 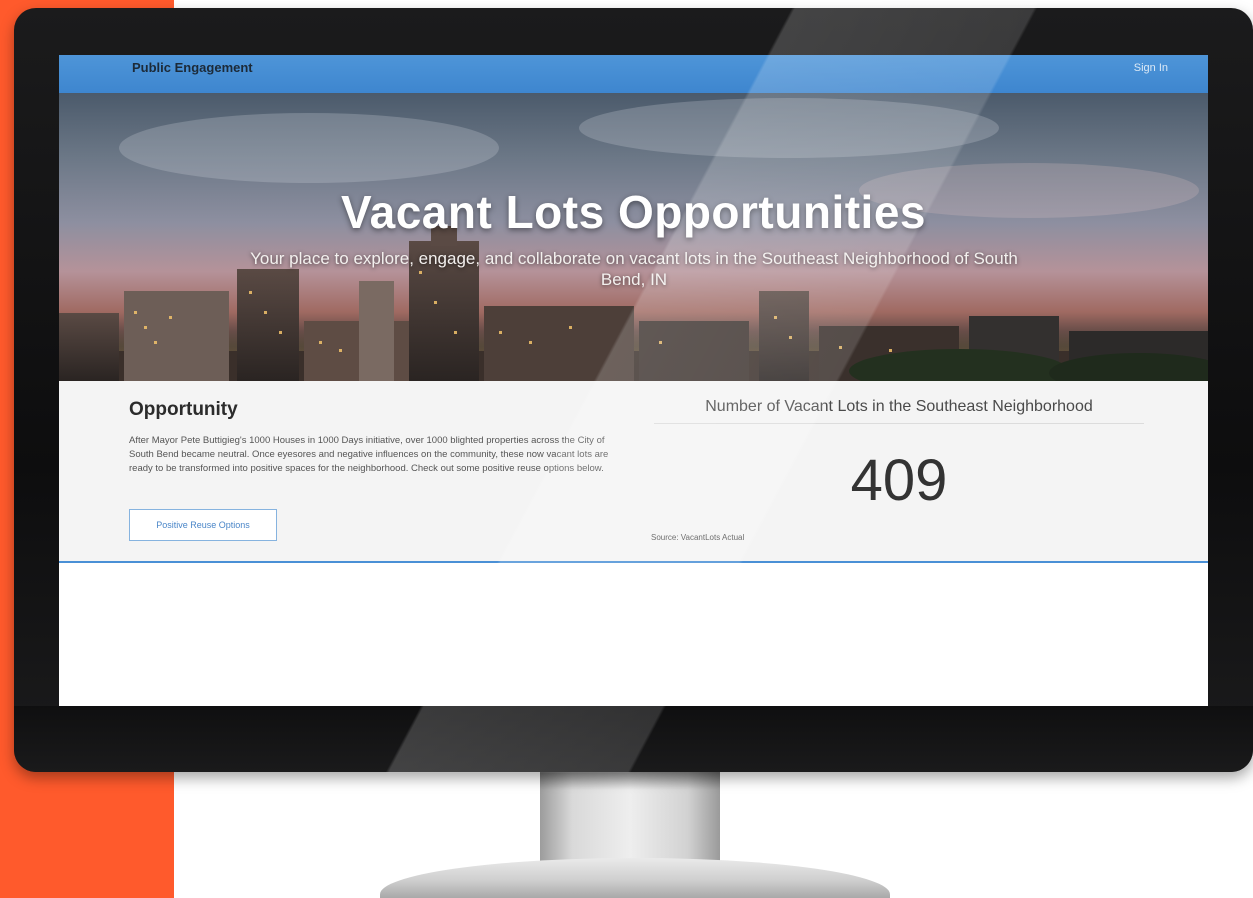 What do you see at coordinates (698, 537) in the screenshot?
I see `vacant-lots-count-source: Source: VacantLots Actual` at bounding box center [698, 537].